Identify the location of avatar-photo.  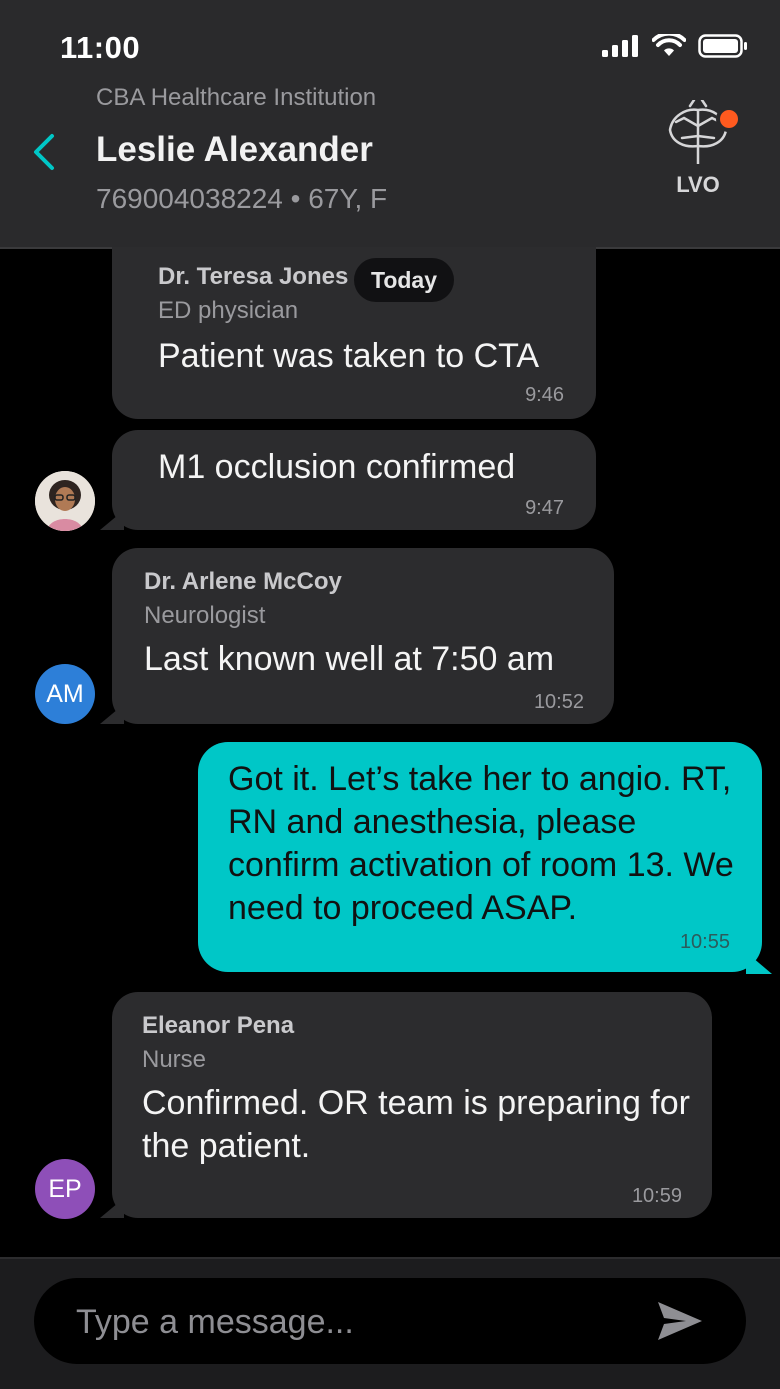
(65, 501).